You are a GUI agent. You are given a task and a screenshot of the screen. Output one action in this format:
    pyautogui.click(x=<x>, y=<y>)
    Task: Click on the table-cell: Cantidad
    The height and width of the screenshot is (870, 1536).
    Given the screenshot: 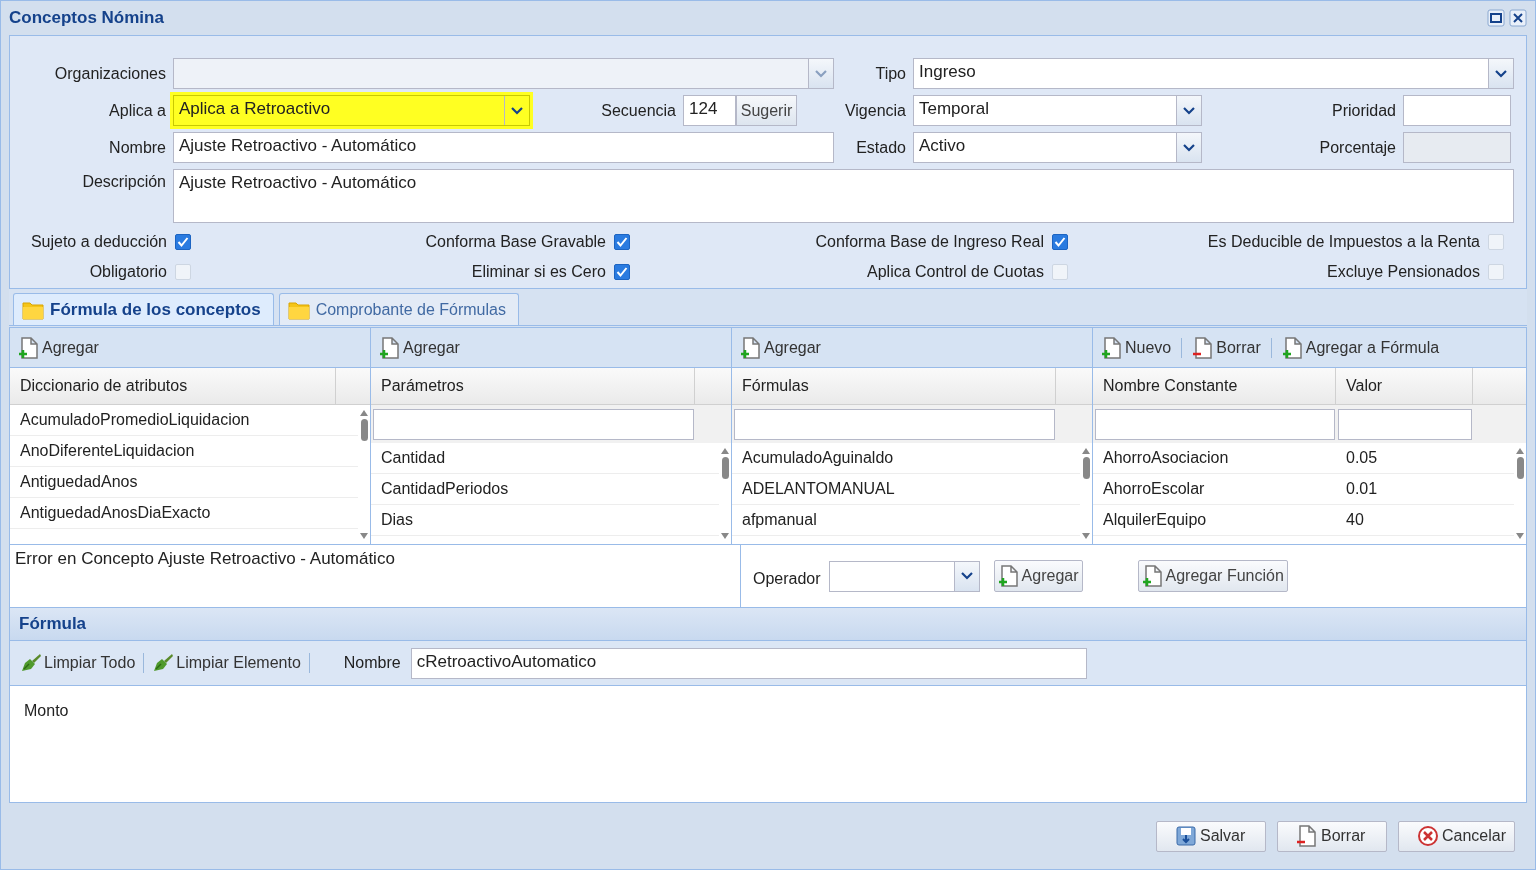 What is the action you would take?
    pyautogui.click(x=533, y=458)
    